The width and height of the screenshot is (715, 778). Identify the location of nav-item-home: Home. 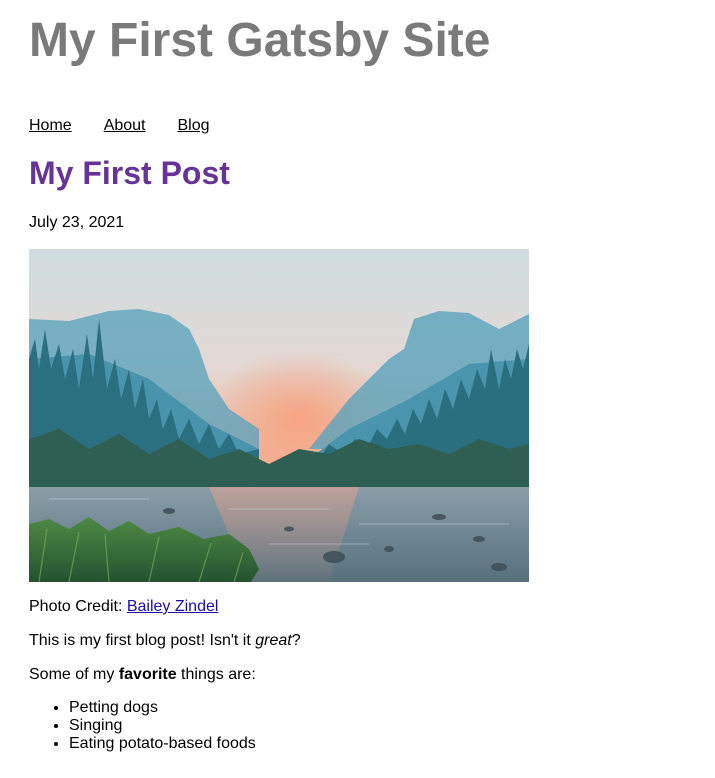
(50, 126).